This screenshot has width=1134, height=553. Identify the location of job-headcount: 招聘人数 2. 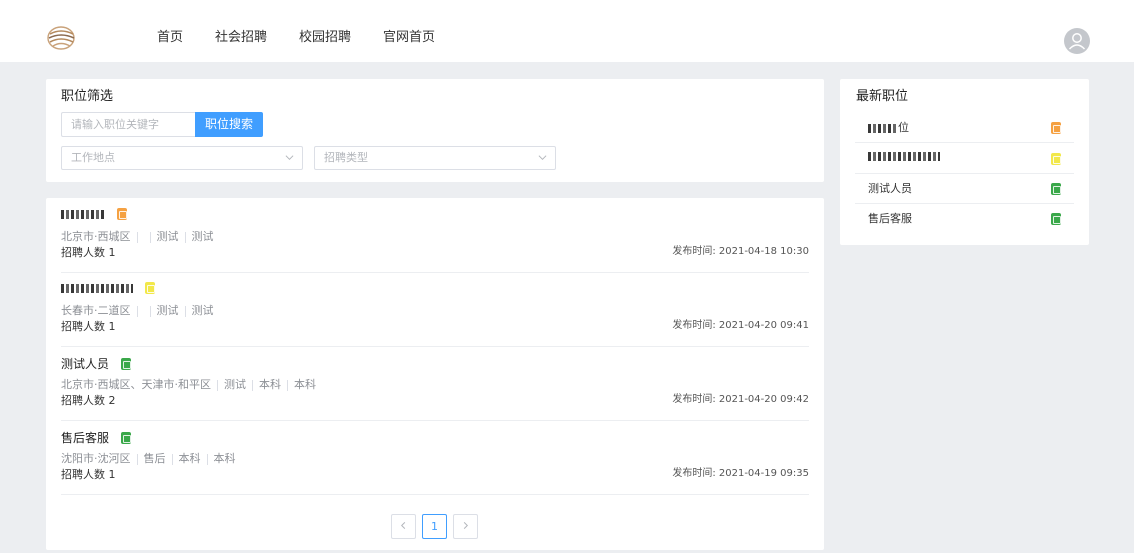
(88, 400).